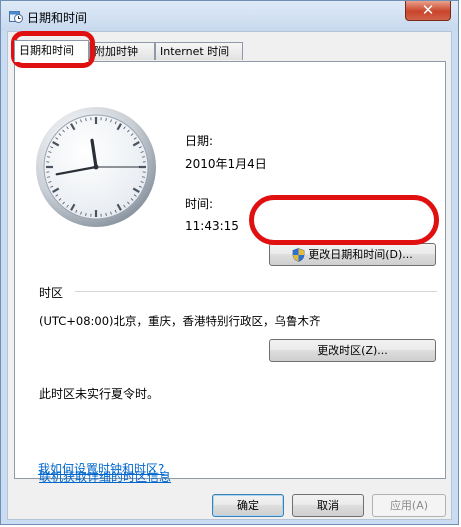  What do you see at coordinates (51, 51) in the screenshot?
I see `tab-date-time: 日期和时间` at bounding box center [51, 51].